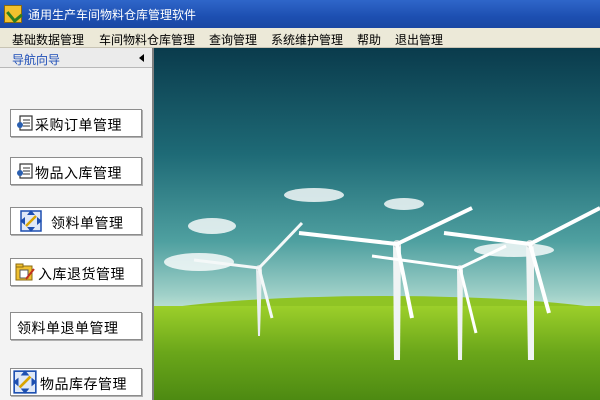  Describe the element at coordinates (419, 39) in the screenshot. I see `menu-exit: 退出管理` at that location.